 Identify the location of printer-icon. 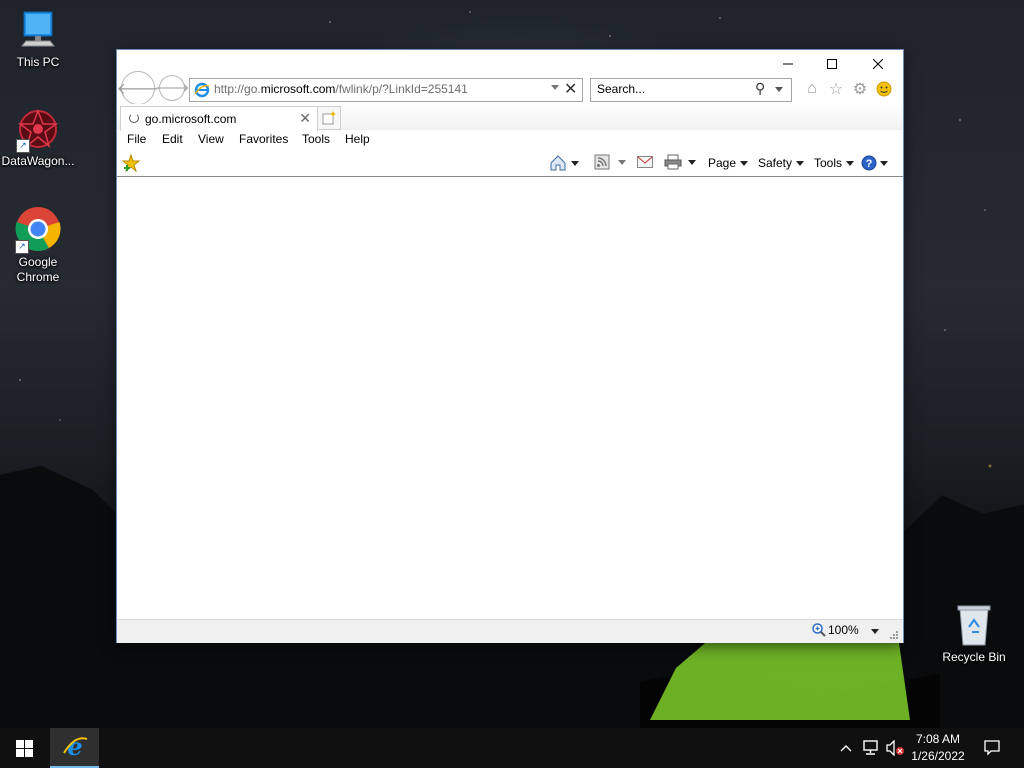
(673, 162).